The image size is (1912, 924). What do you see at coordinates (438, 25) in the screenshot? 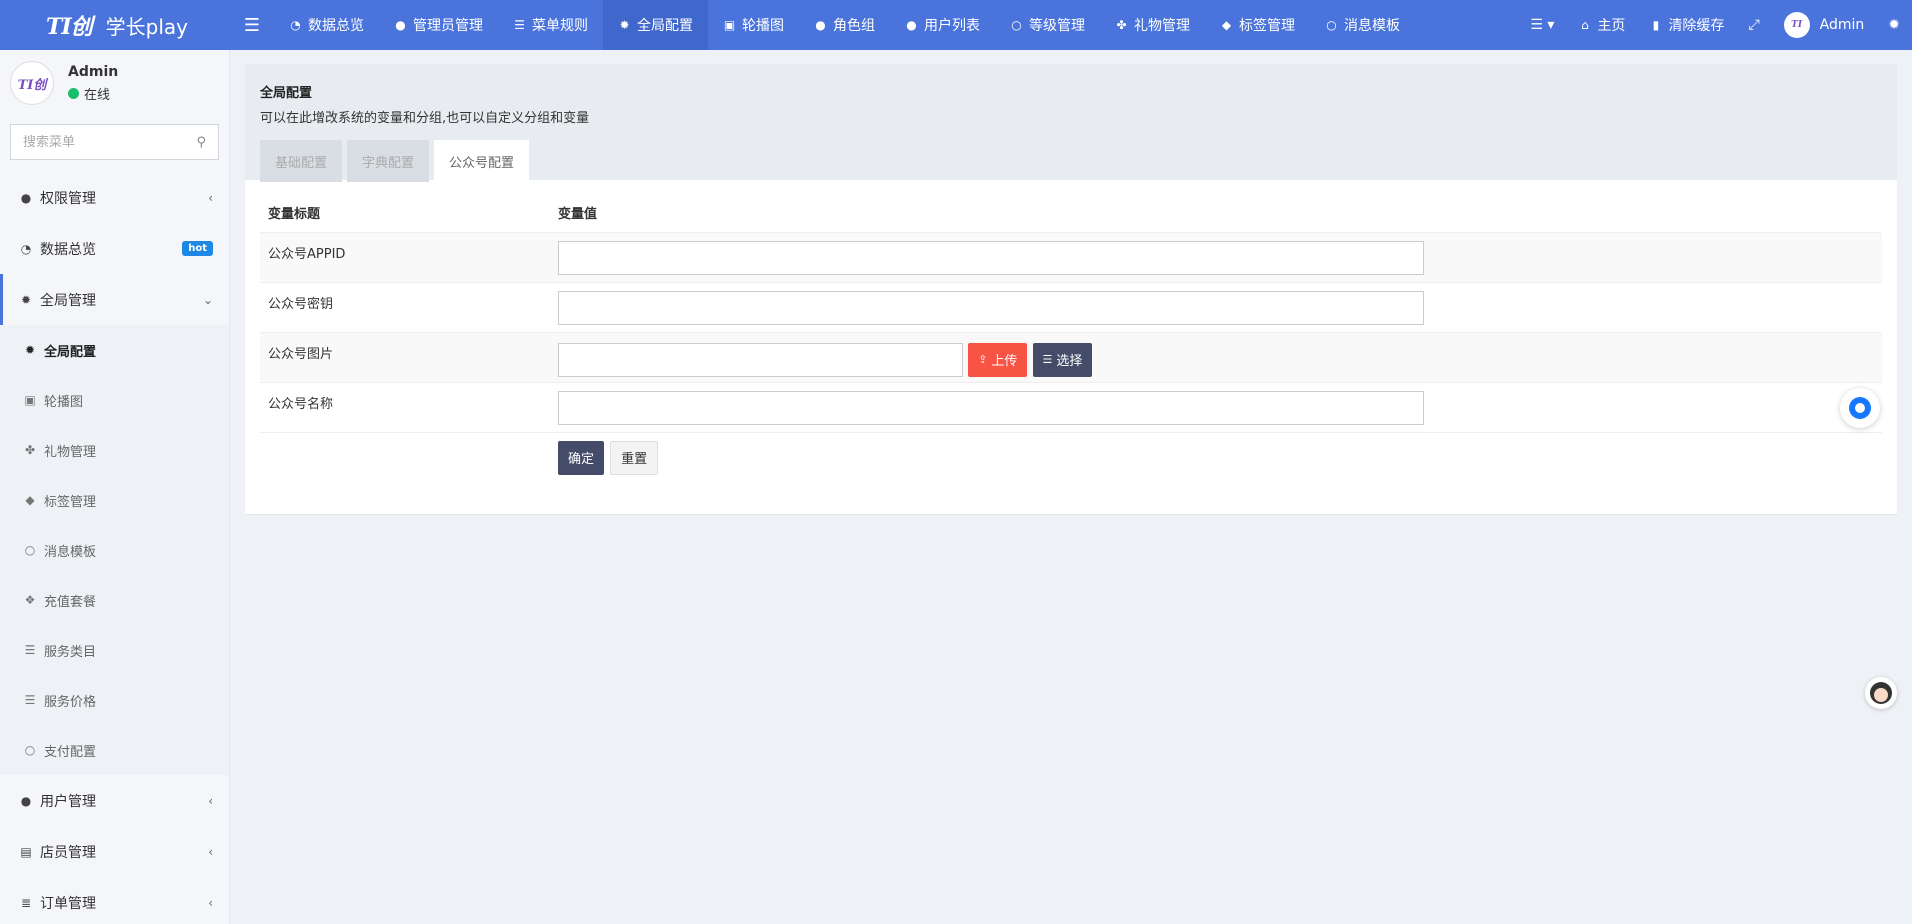
I see `topnav-admin: ● 管理员管理` at bounding box center [438, 25].